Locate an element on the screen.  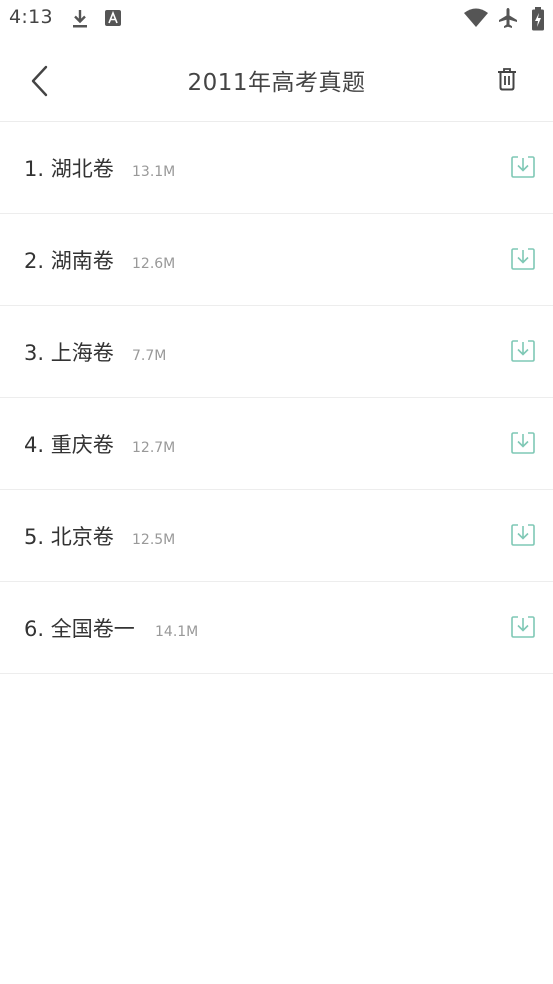
battery-charging-icon is located at coordinates (538, 21).